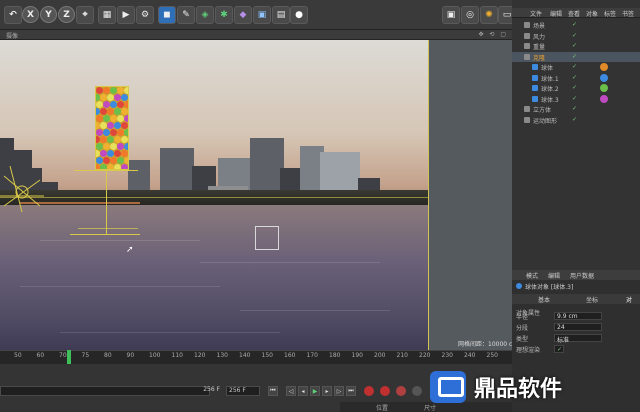 This screenshot has height=412, width=640. What do you see at coordinates (112, 128) in the screenshot?
I see `cloner-cube` at bounding box center [112, 128].